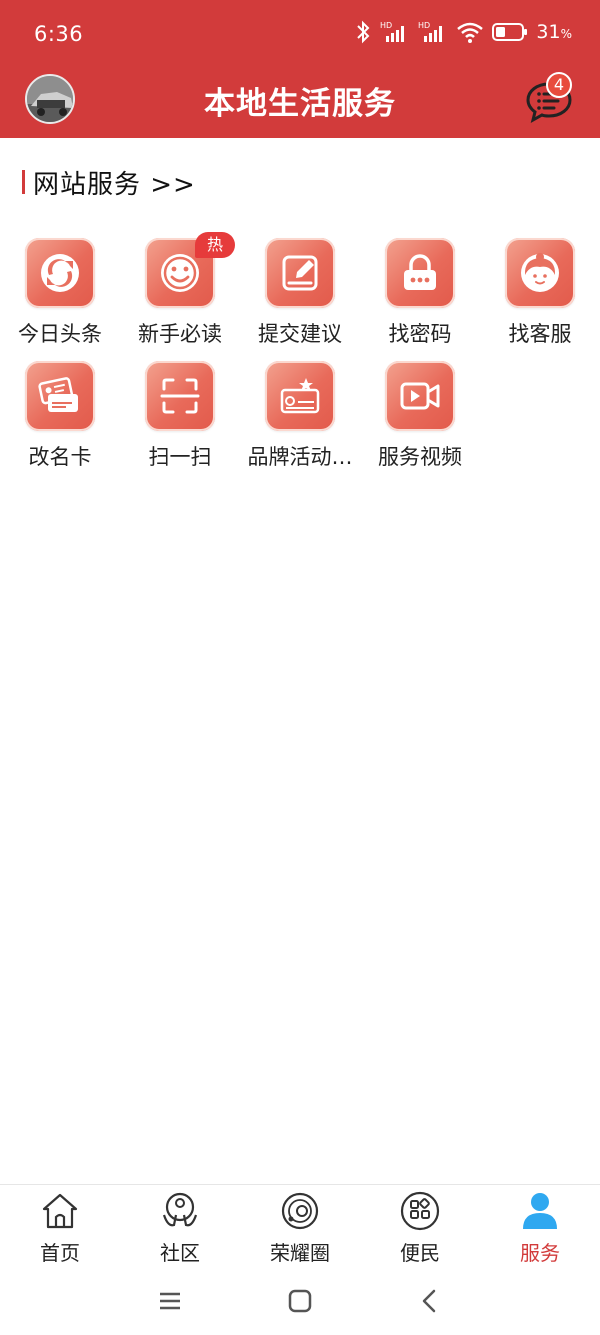 This screenshot has height=1335, width=600. What do you see at coordinates (60, 1253) in the screenshot?
I see `tab-label: 首页` at bounding box center [60, 1253].